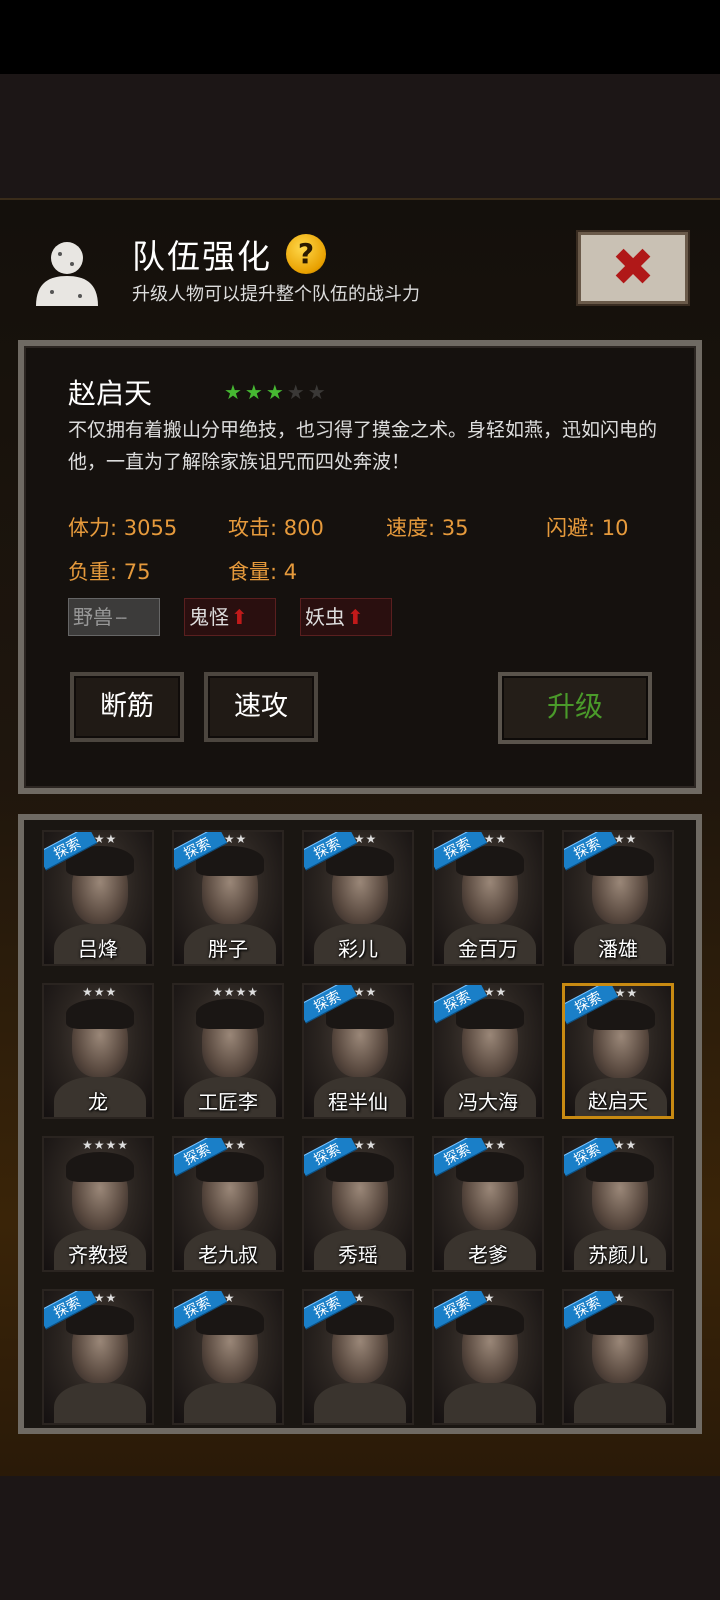  I want to click on neutral-dash-icon: --, so click(121, 617).